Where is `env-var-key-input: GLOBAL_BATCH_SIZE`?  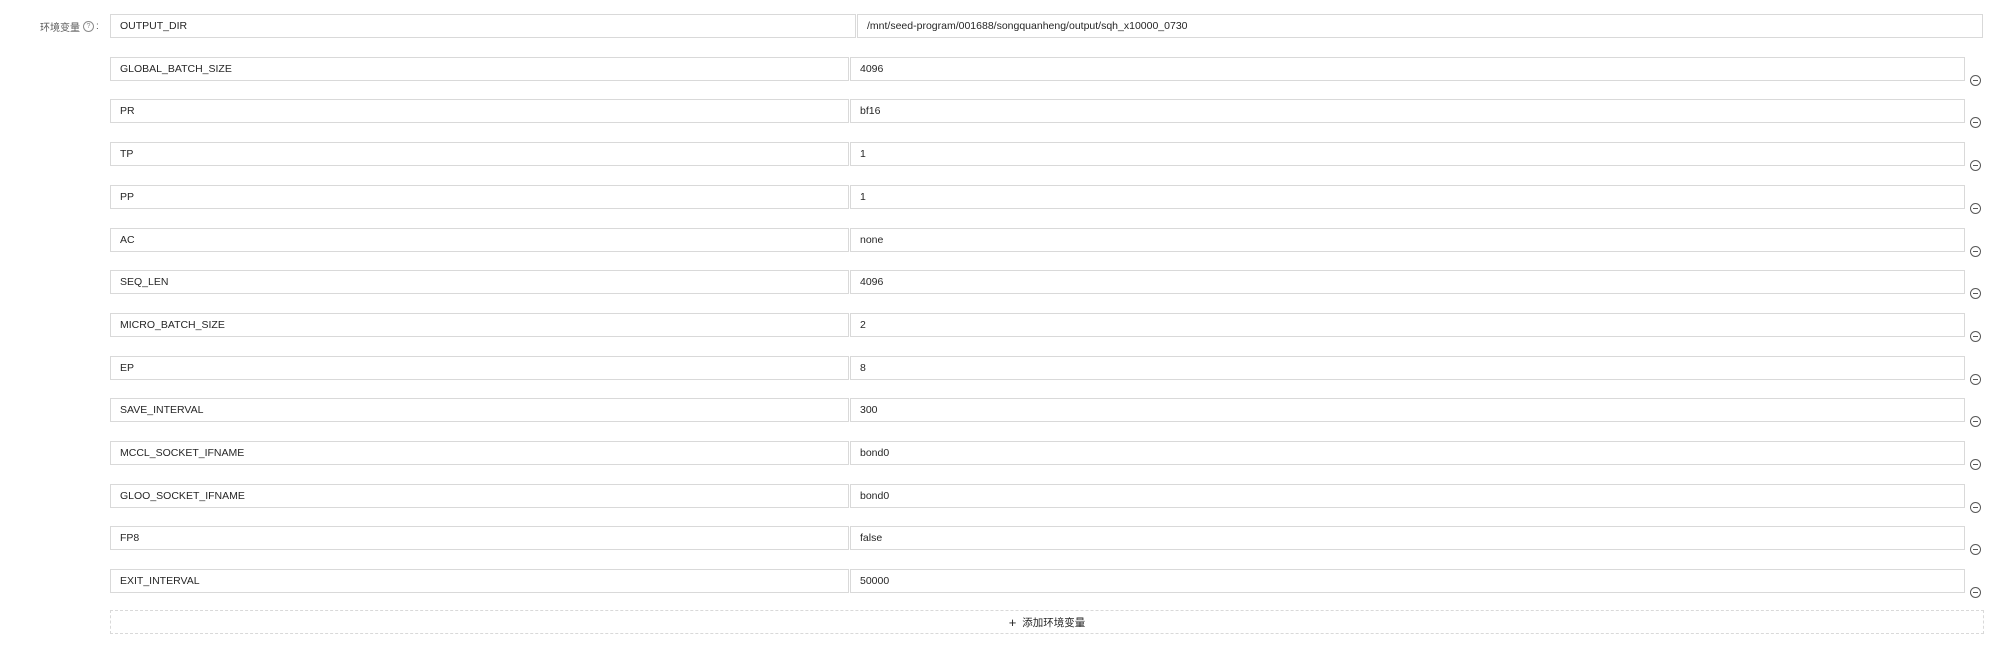 env-var-key-input: GLOBAL_BATCH_SIZE is located at coordinates (479, 68).